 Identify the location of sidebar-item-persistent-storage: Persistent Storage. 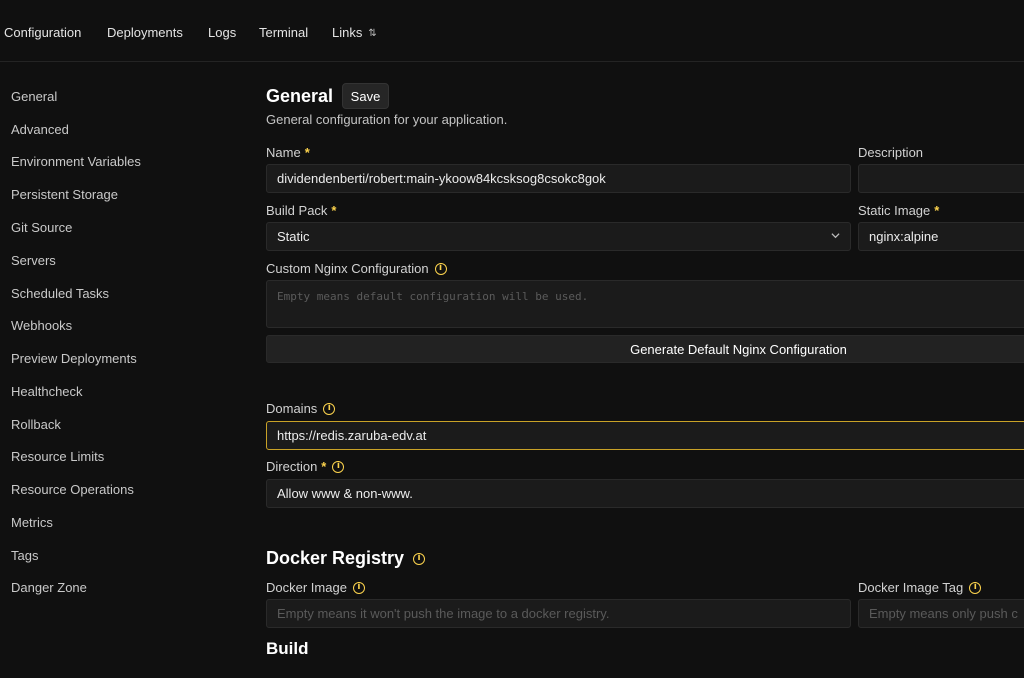
(64, 194).